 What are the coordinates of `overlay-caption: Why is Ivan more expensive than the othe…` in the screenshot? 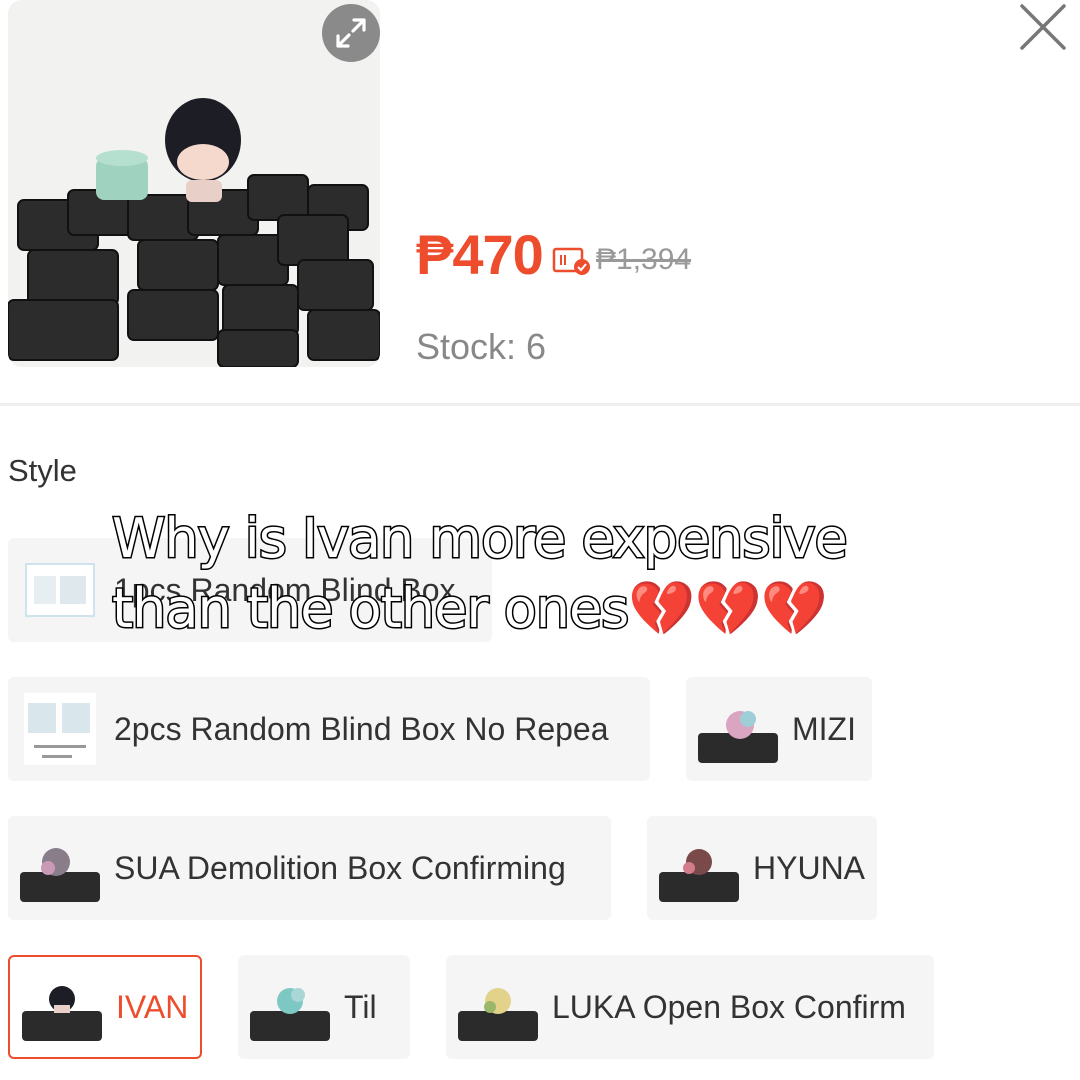 It's located at (480, 574).